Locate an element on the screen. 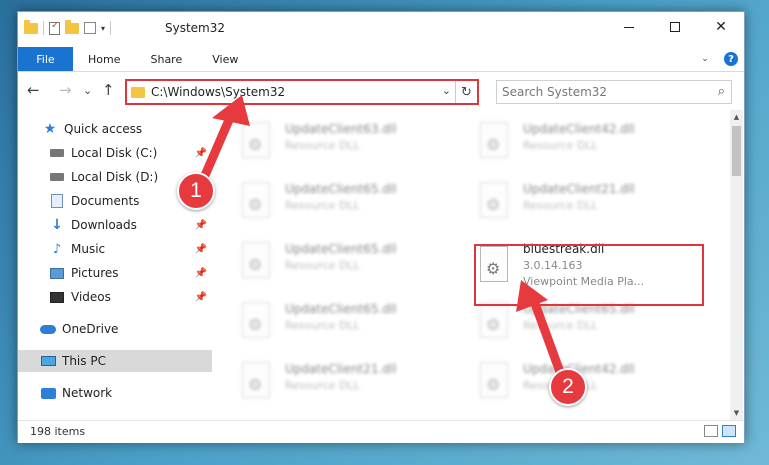 Image resolution: width=769 pixels, height=465 pixels. scroll-up-icon: ▲ is located at coordinates (736, 117).